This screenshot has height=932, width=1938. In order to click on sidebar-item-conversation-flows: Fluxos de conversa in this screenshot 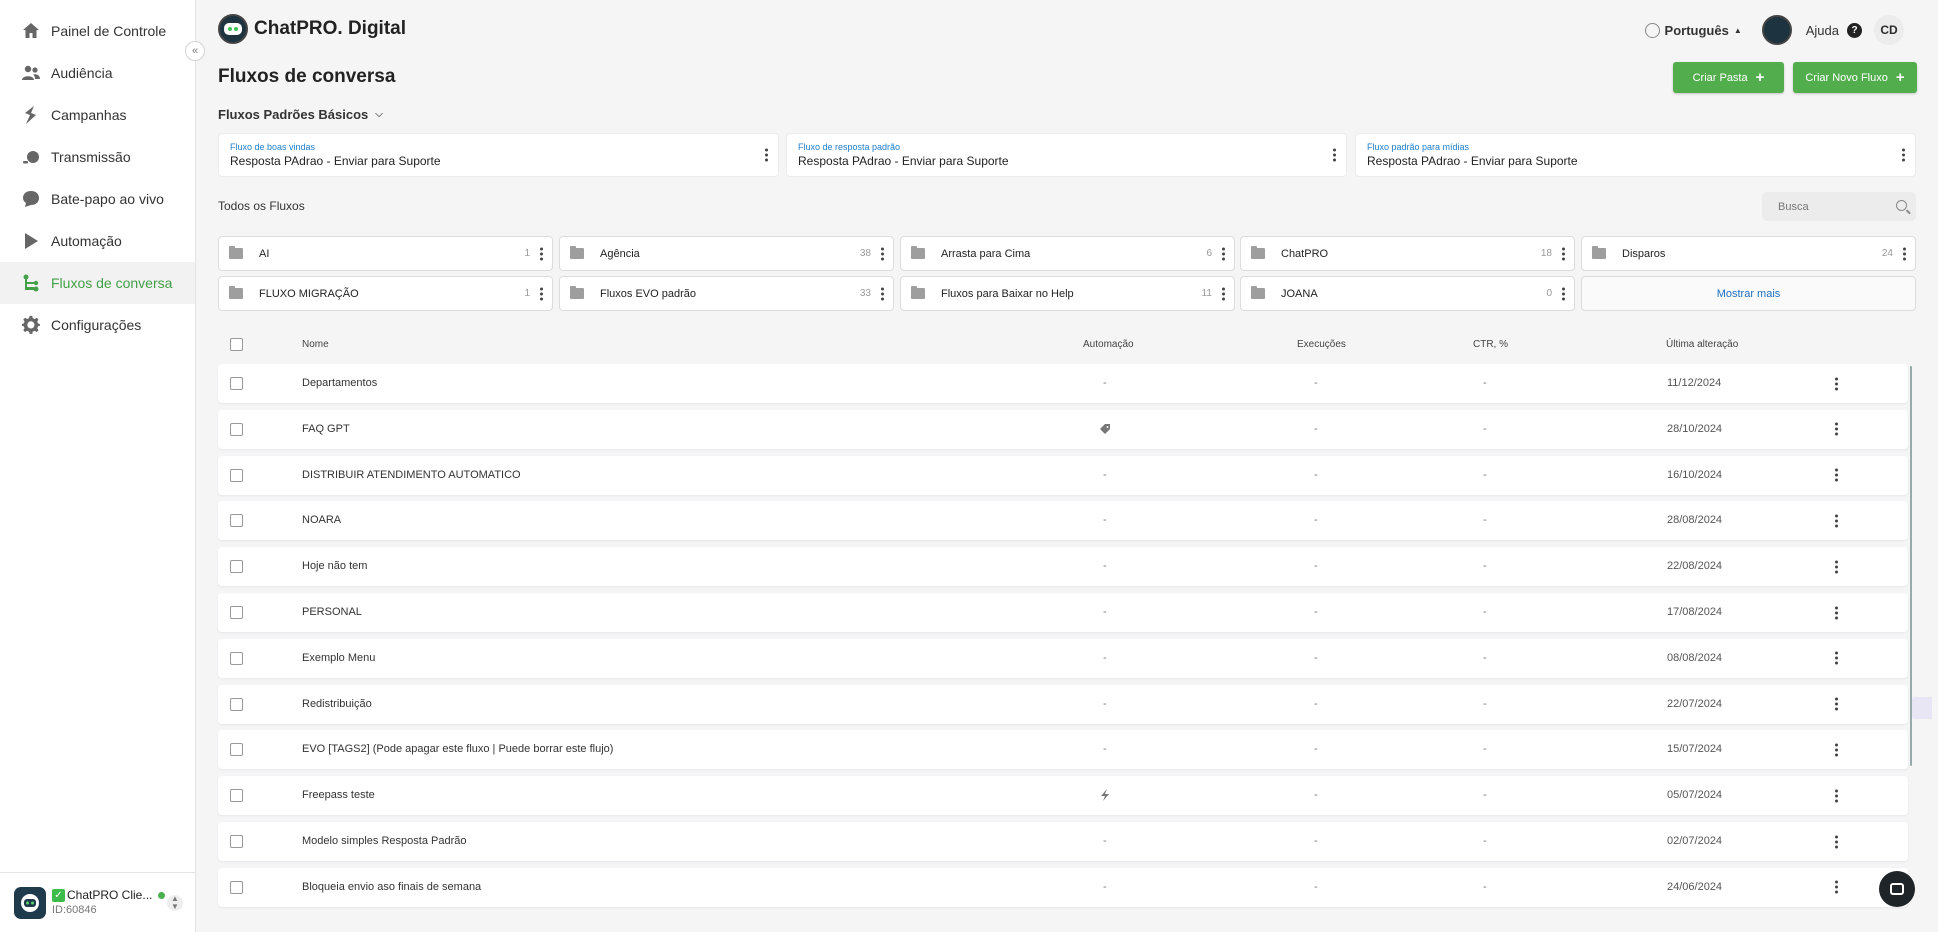, I will do `click(97, 283)`.